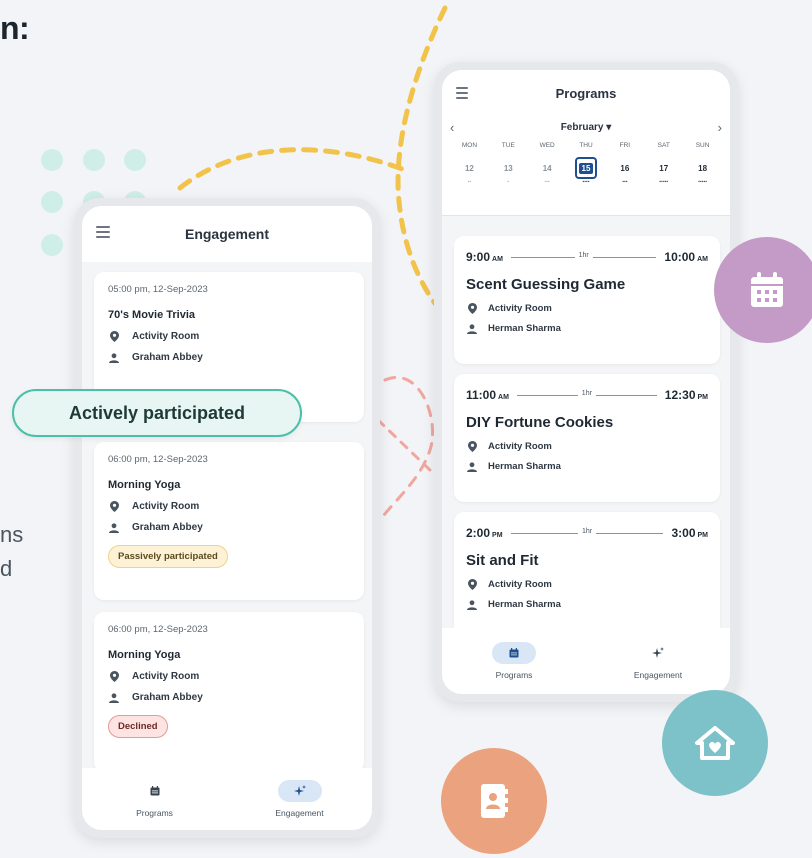 This screenshot has width=812, height=858. Describe the element at coordinates (158, 629) in the screenshot. I see `card-datetime: 06:00 pm, 12-Sep-2023` at that location.